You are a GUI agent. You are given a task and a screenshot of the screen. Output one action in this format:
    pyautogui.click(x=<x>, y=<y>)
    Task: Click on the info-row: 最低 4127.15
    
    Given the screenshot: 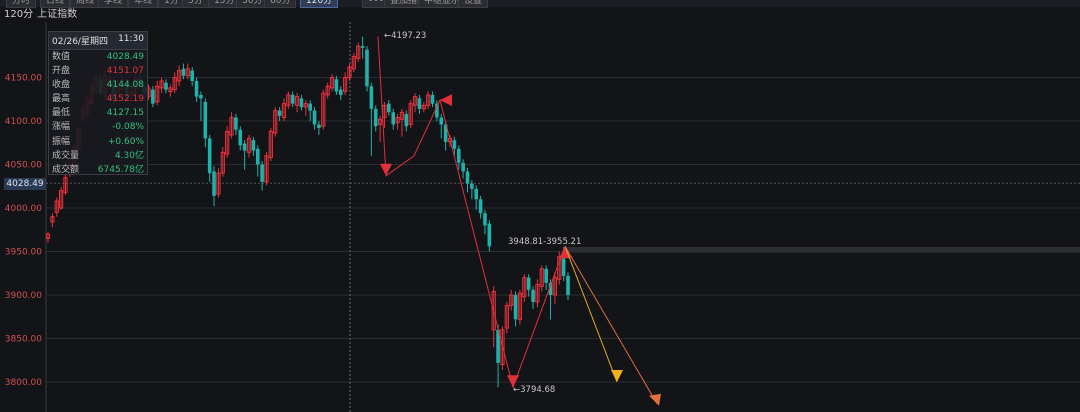 What is the action you would take?
    pyautogui.click(x=98, y=113)
    